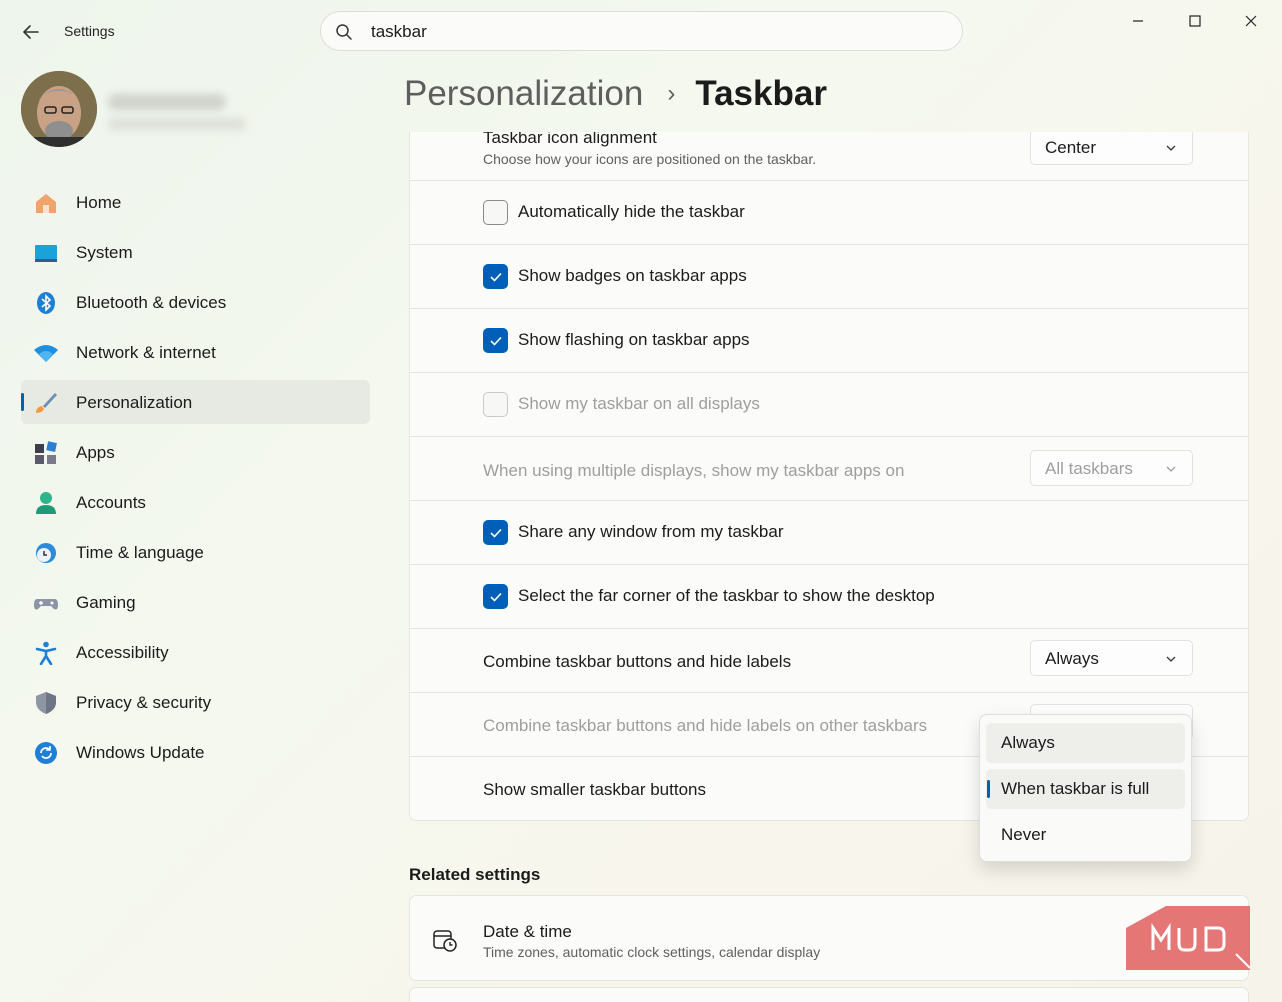 The height and width of the screenshot is (1002, 1282). What do you see at coordinates (634, 339) in the screenshot?
I see `flashing-label: Show flashing on taskbar apps` at bounding box center [634, 339].